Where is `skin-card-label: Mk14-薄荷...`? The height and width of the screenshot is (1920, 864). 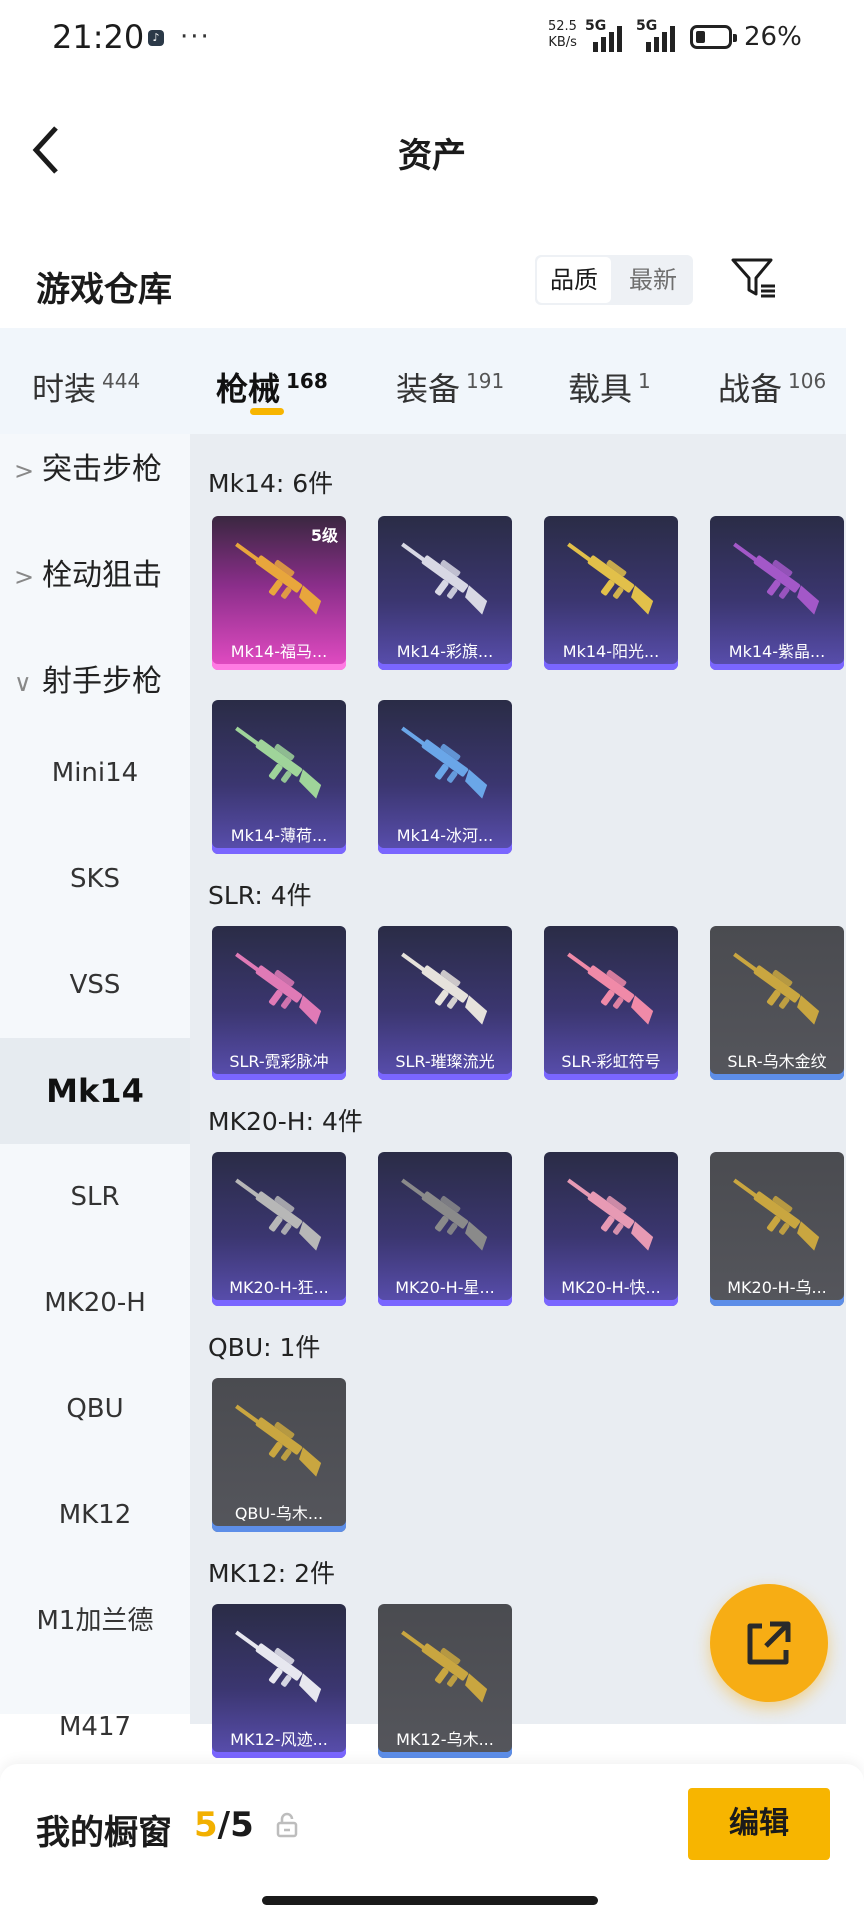
skin-card-label: Mk14-薄荷... is located at coordinates (279, 835).